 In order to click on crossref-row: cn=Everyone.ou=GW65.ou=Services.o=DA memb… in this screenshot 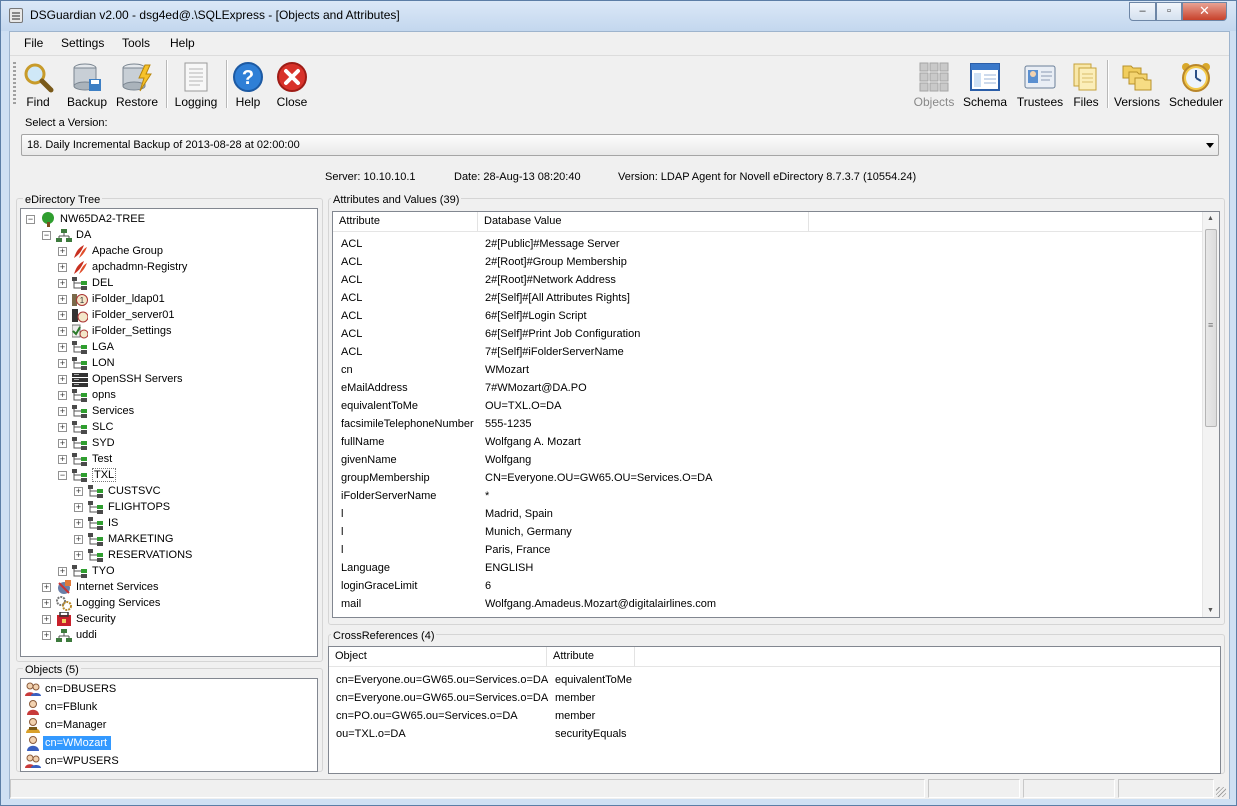, I will do `click(774, 698)`.